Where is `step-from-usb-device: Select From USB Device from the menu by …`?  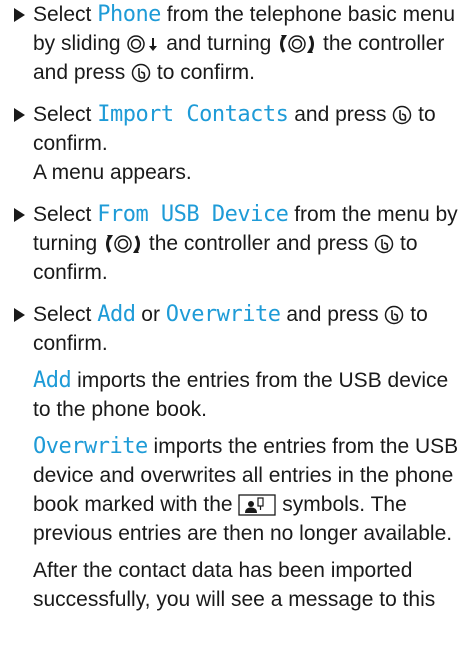
step-from-usb-device: Select From USB Device from the menu by … is located at coordinates (240, 243).